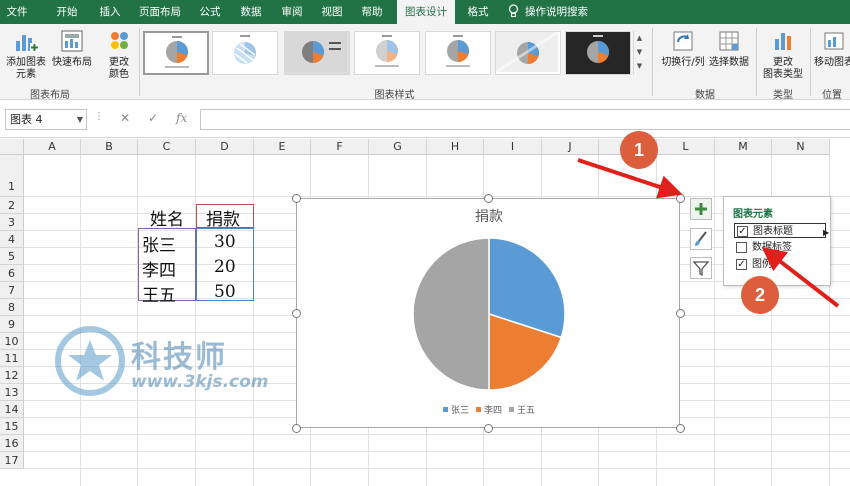 The height and width of the screenshot is (486, 850). What do you see at coordinates (12, 307) in the screenshot?
I see `row-header-8: 8` at bounding box center [12, 307].